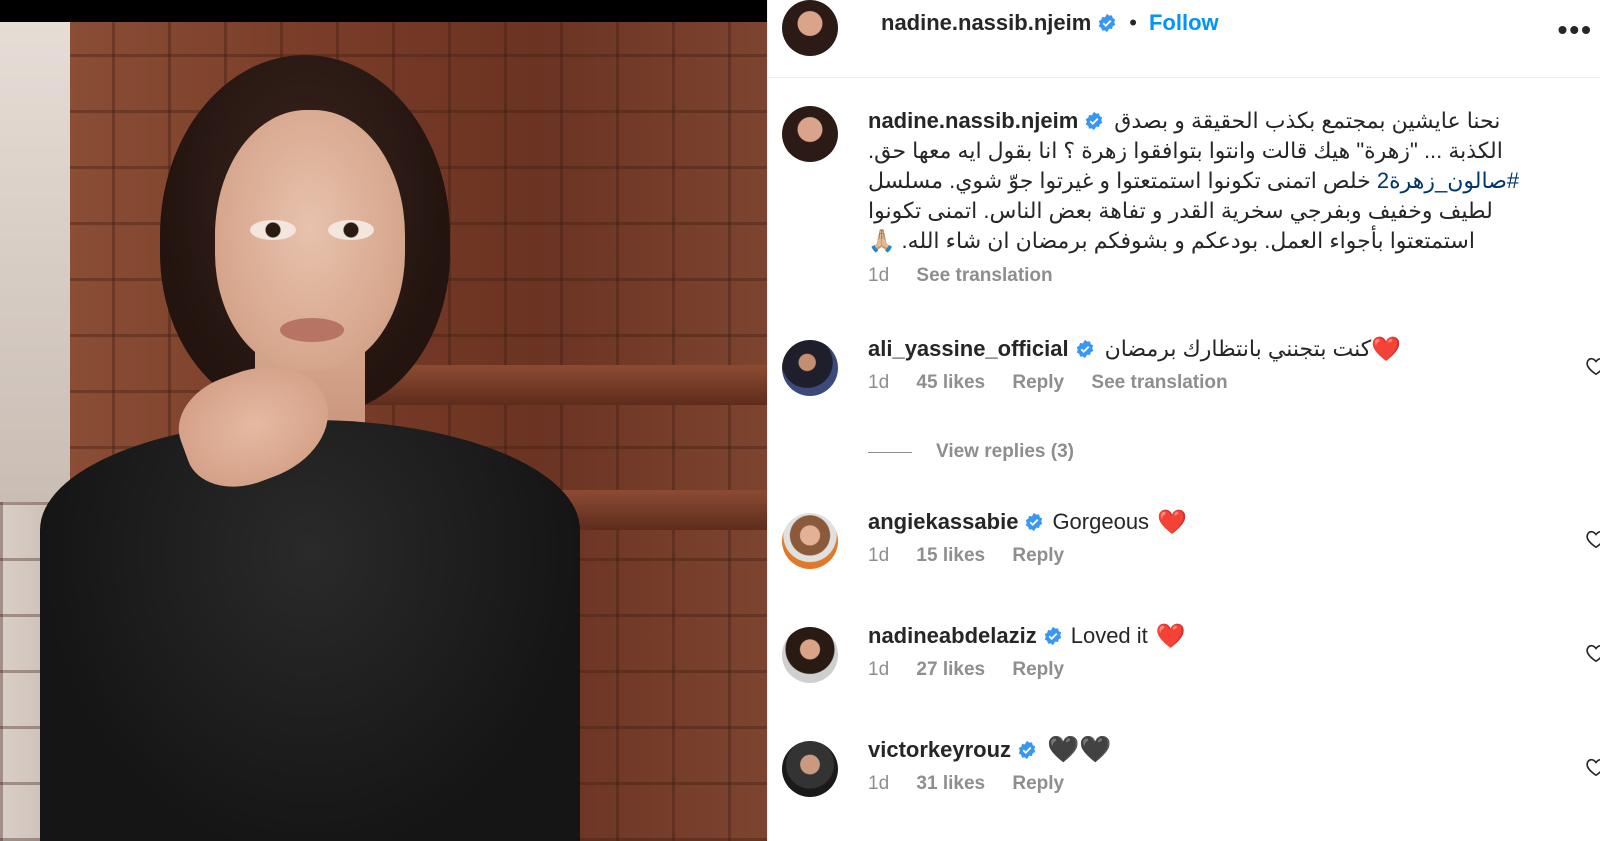 This screenshot has height=841, width=1600. Describe the element at coordinates (1005, 451) in the screenshot. I see `view-replies-label: View replies (3)` at that location.